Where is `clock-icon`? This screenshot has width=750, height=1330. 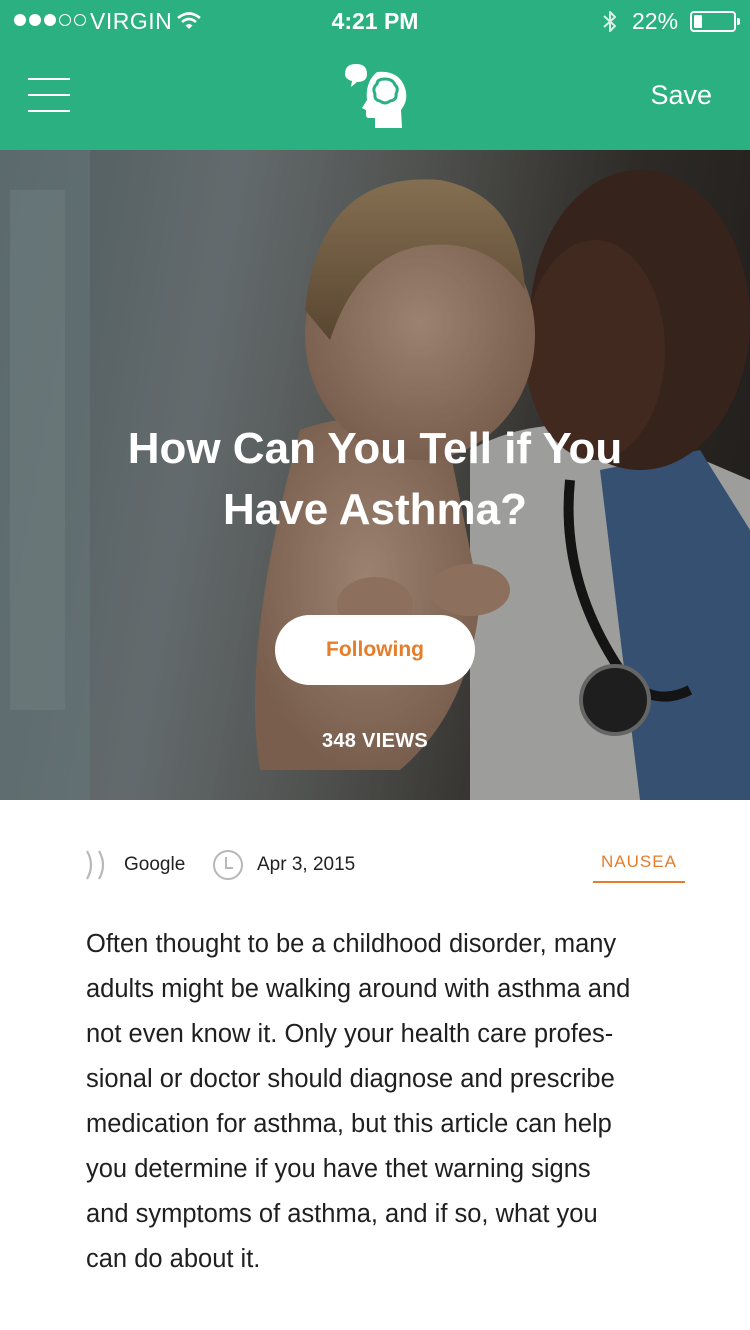
clock-icon is located at coordinates (228, 865).